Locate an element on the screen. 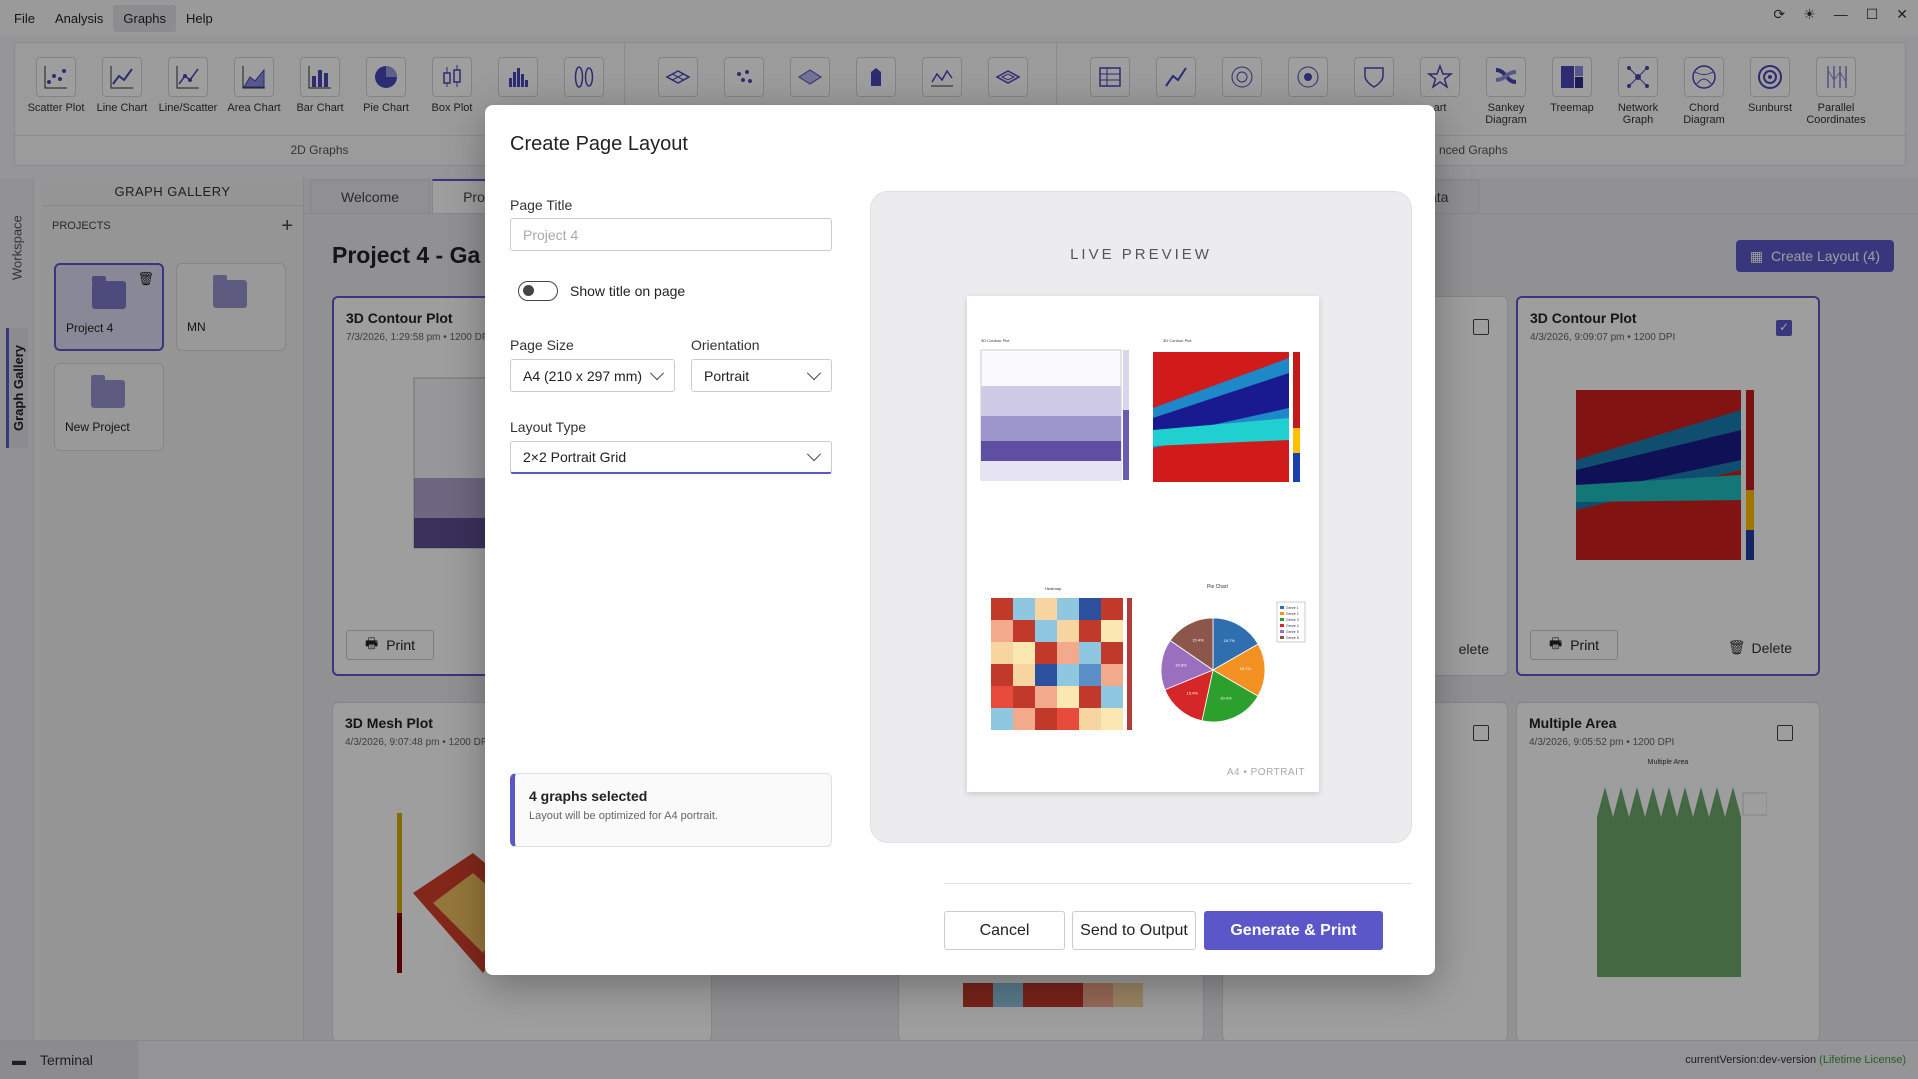  legend-label: Genre 2 is located at coordinates (1292, 614).